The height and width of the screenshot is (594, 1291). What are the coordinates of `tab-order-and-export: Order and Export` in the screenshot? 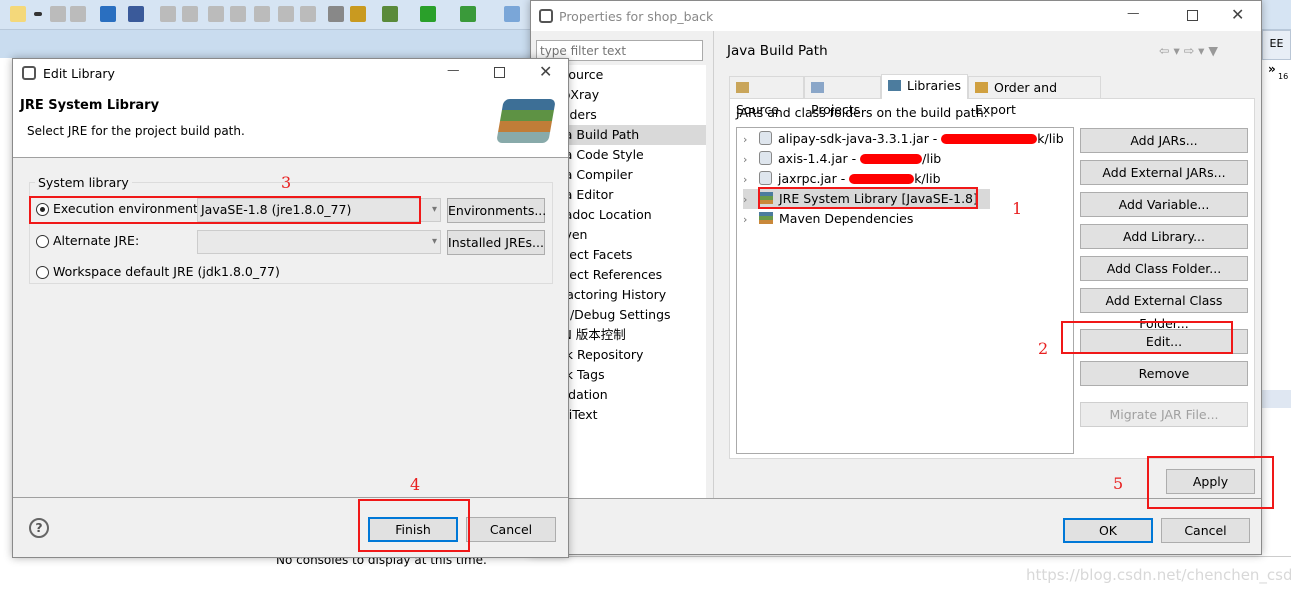 It's located at (1034, 96).